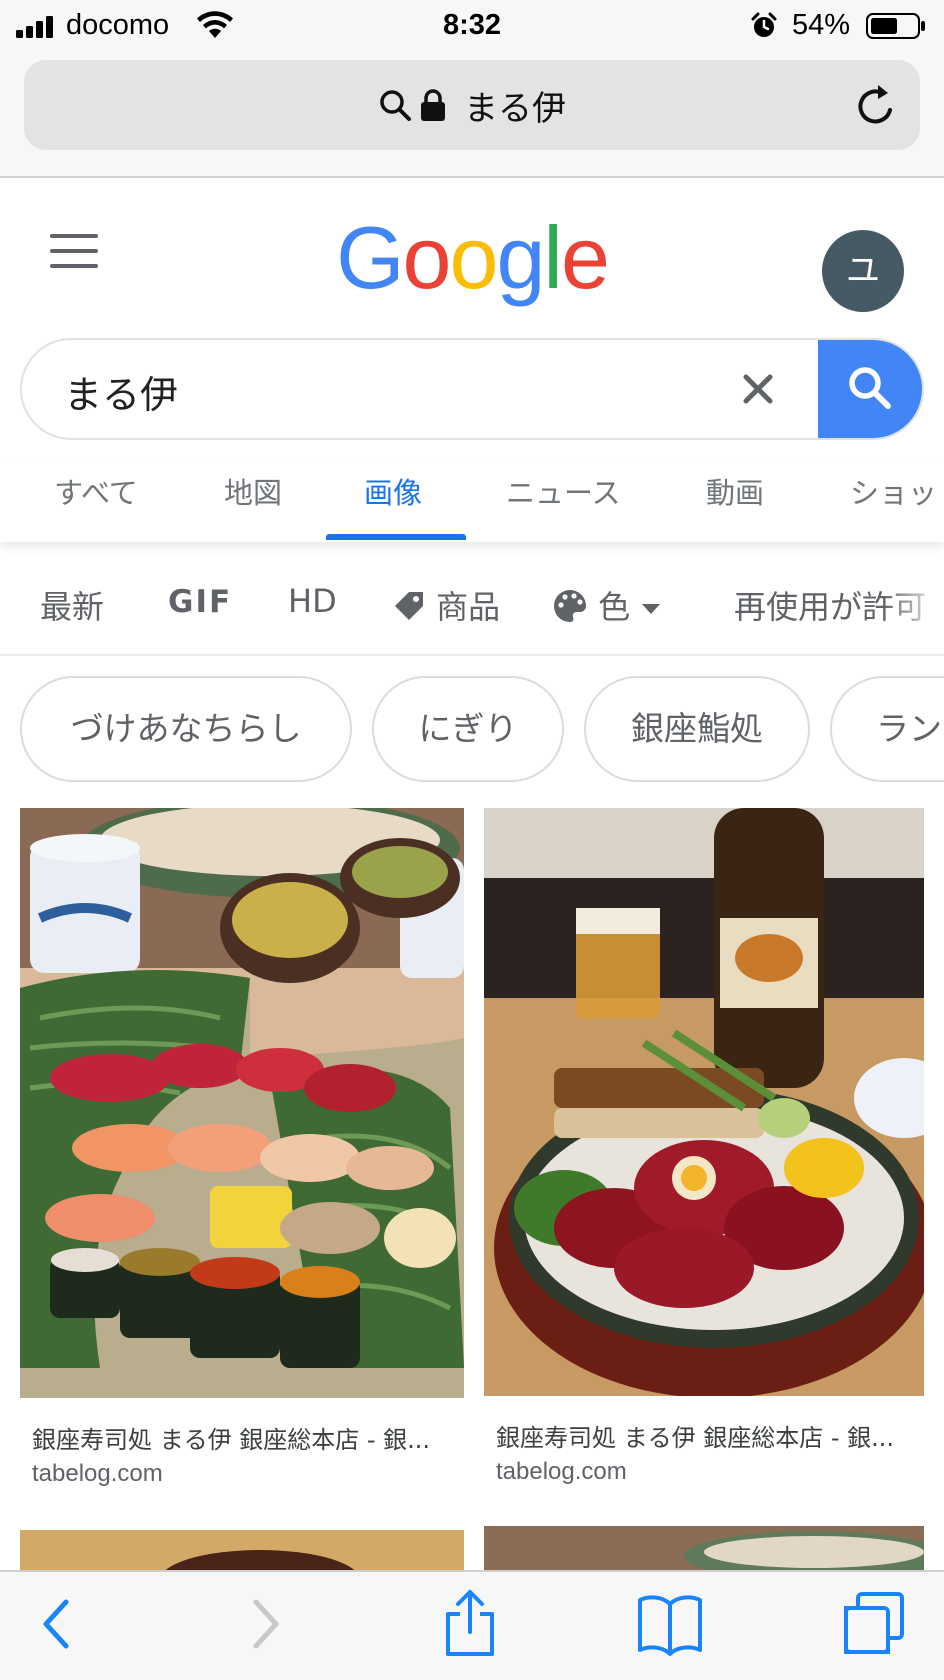  I want to click on palette-icon, so click(570, 606).